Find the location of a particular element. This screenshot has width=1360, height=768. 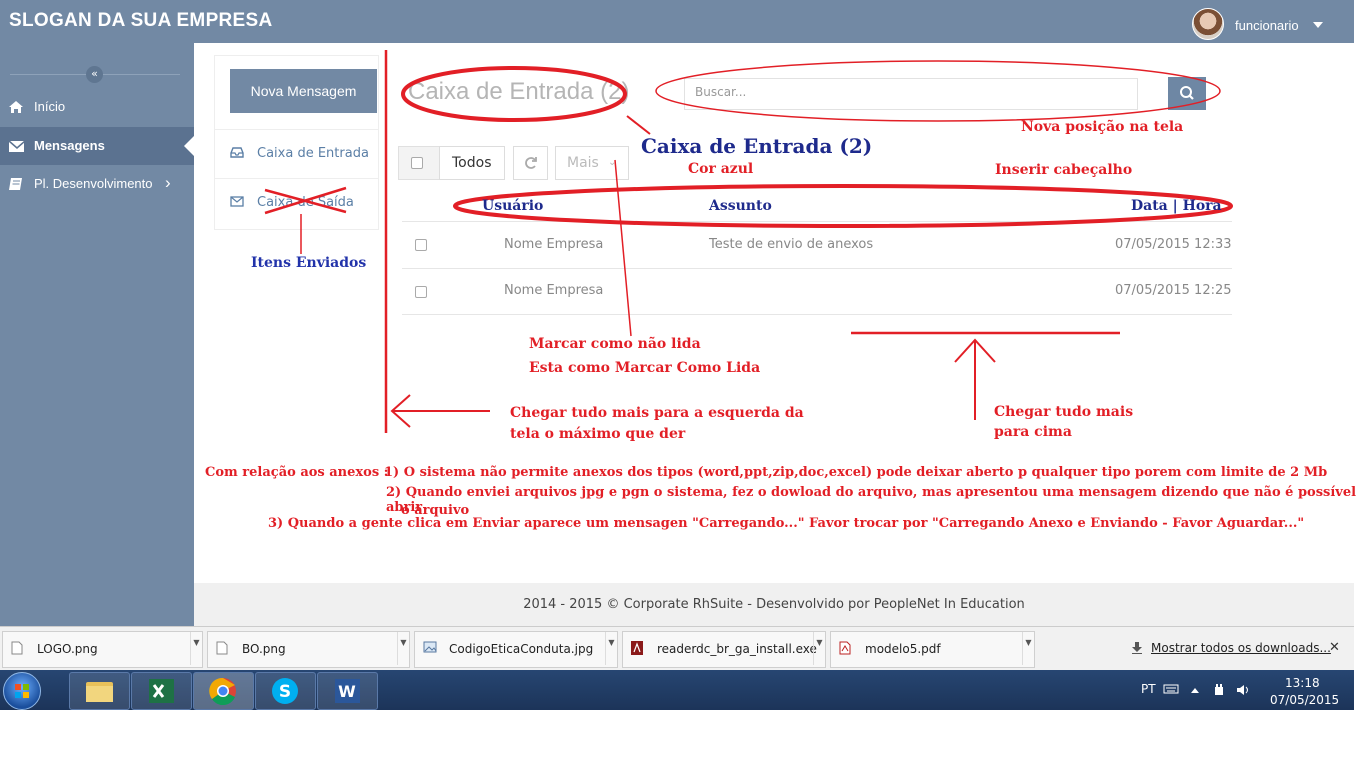

windows-logo-icon is located at coordinates (22, 691).